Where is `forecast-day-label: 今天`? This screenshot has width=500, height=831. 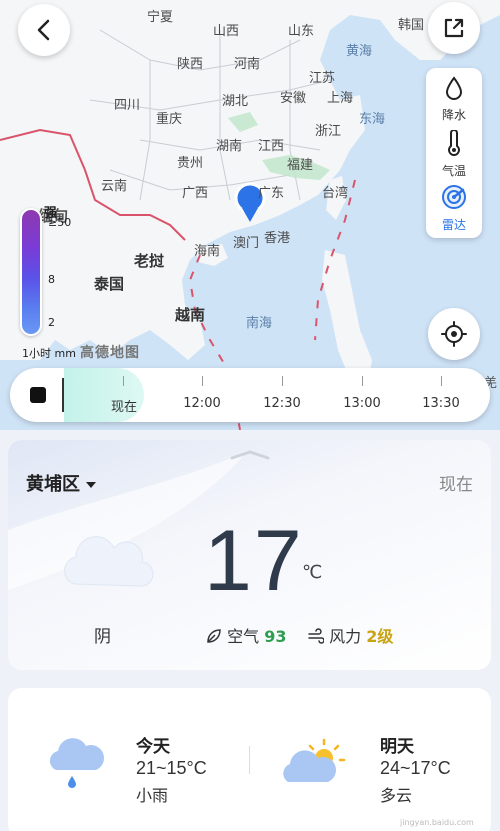
forecast-day-label: 今天 is located at coordinates (153, 747).